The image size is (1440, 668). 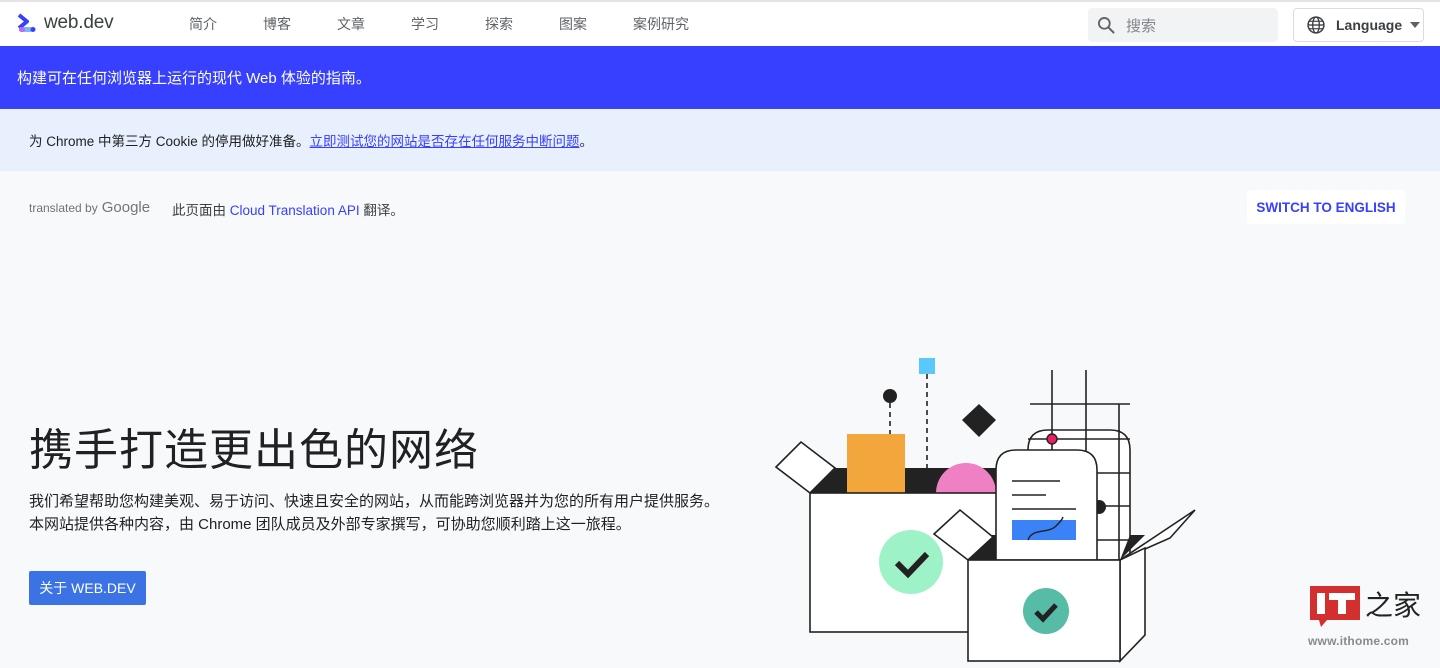 What do you see at coordinates (1132, 604) in the screenshot?
I see `small-box-side` at bounding box center [1132, 604].